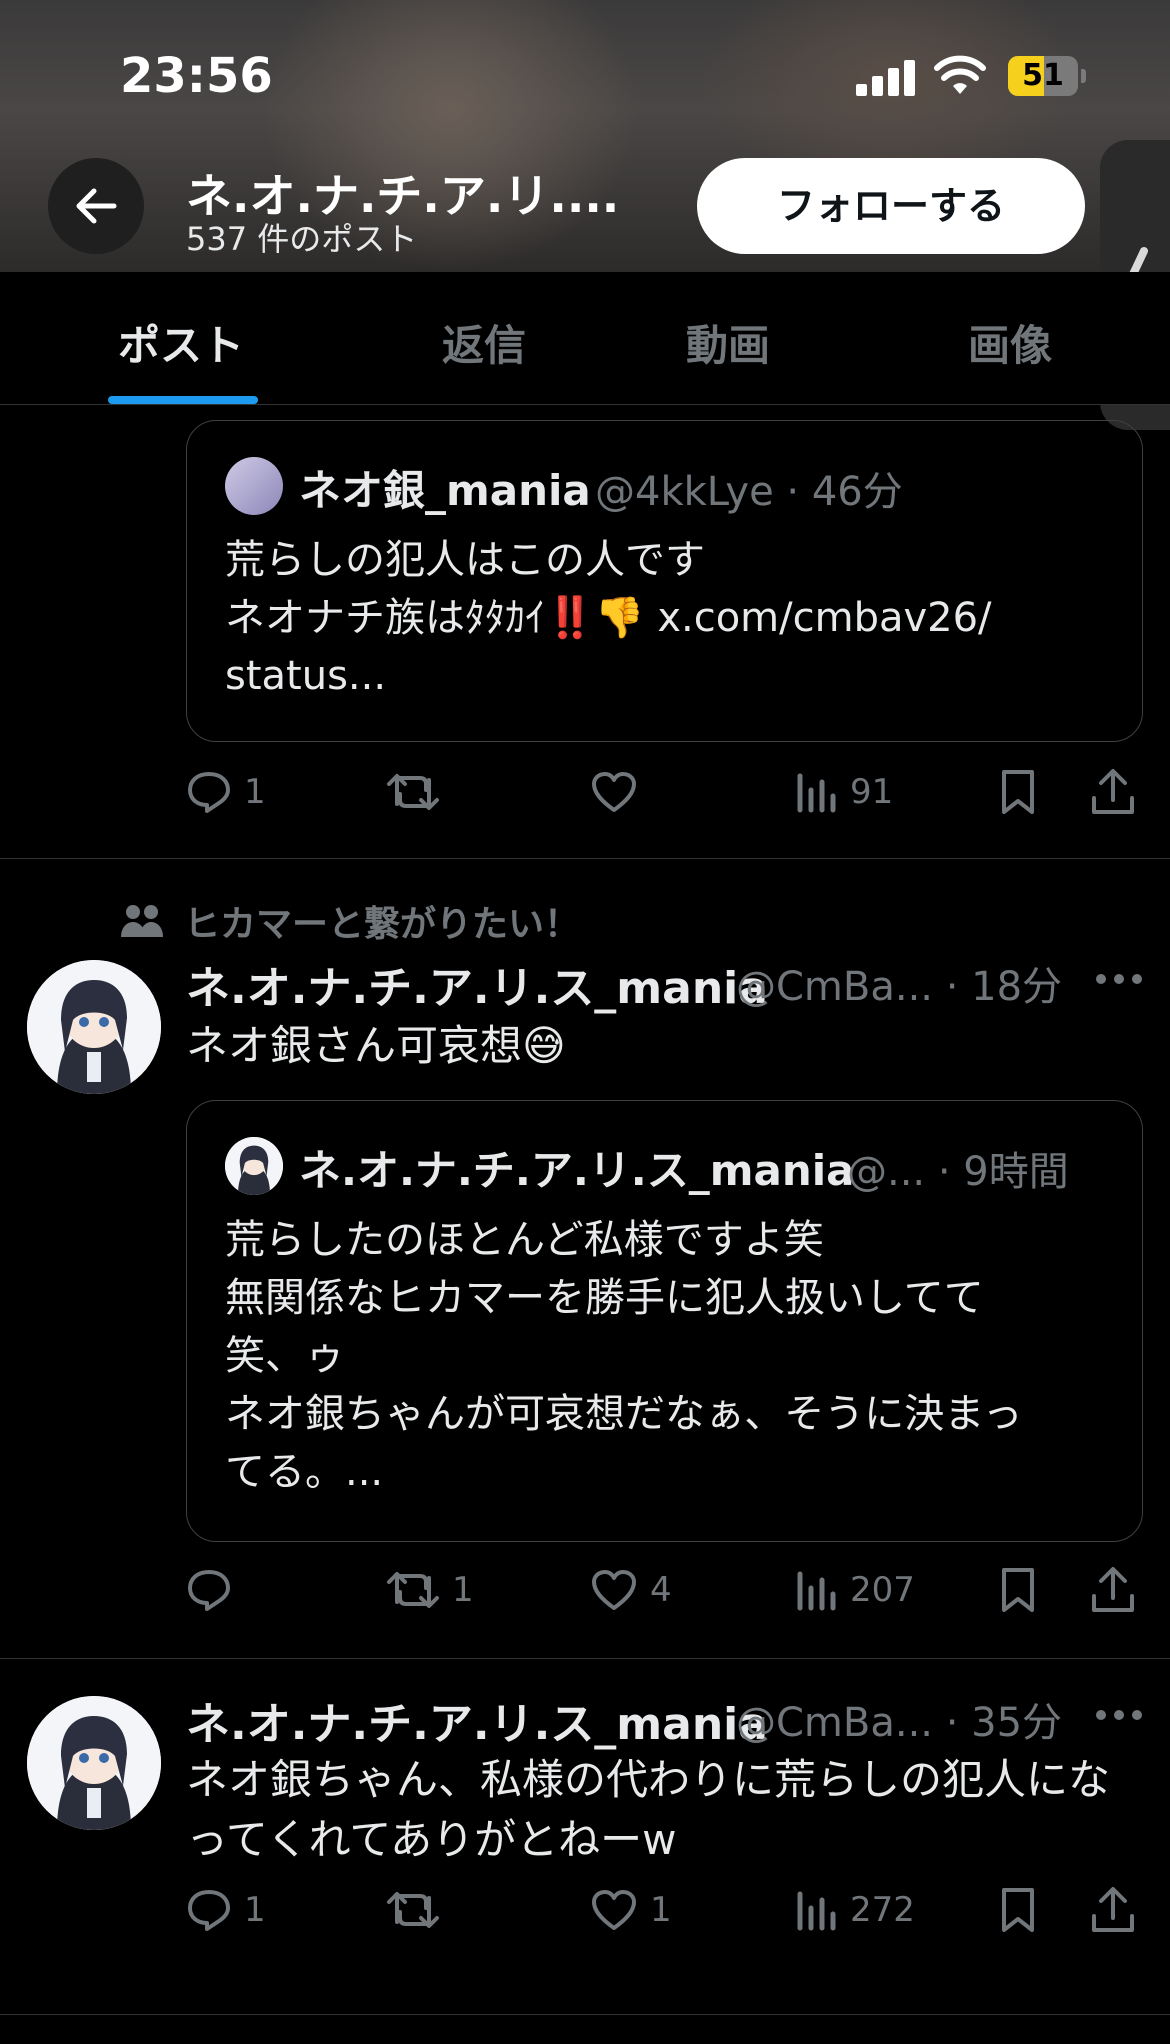 Image resolution: width=1170 pixels, height=2044 pixels. I want to click on post-actions: 1 1 272, so click(666, 1910).